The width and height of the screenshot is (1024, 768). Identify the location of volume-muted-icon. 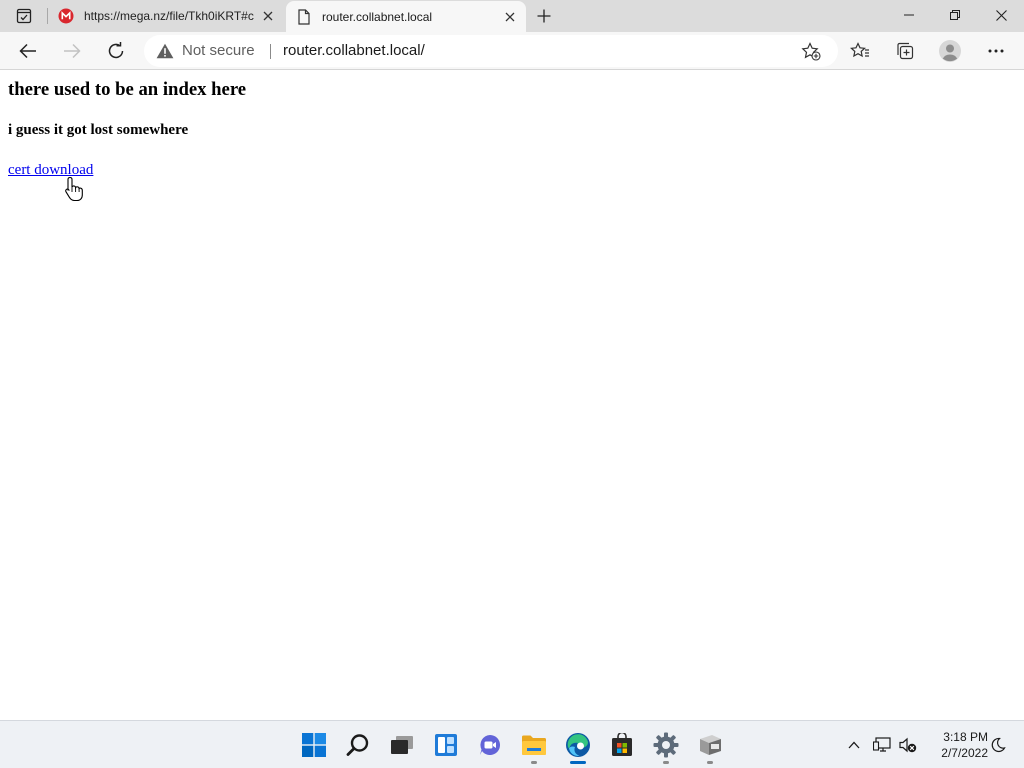
(908, 745).